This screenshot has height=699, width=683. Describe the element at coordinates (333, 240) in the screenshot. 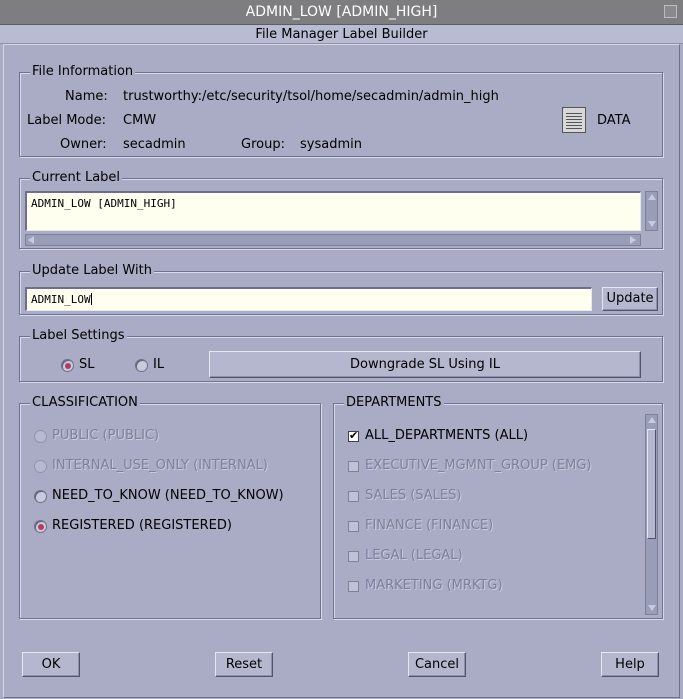

I see `current-label-horizontal-scrollbar` at that location.